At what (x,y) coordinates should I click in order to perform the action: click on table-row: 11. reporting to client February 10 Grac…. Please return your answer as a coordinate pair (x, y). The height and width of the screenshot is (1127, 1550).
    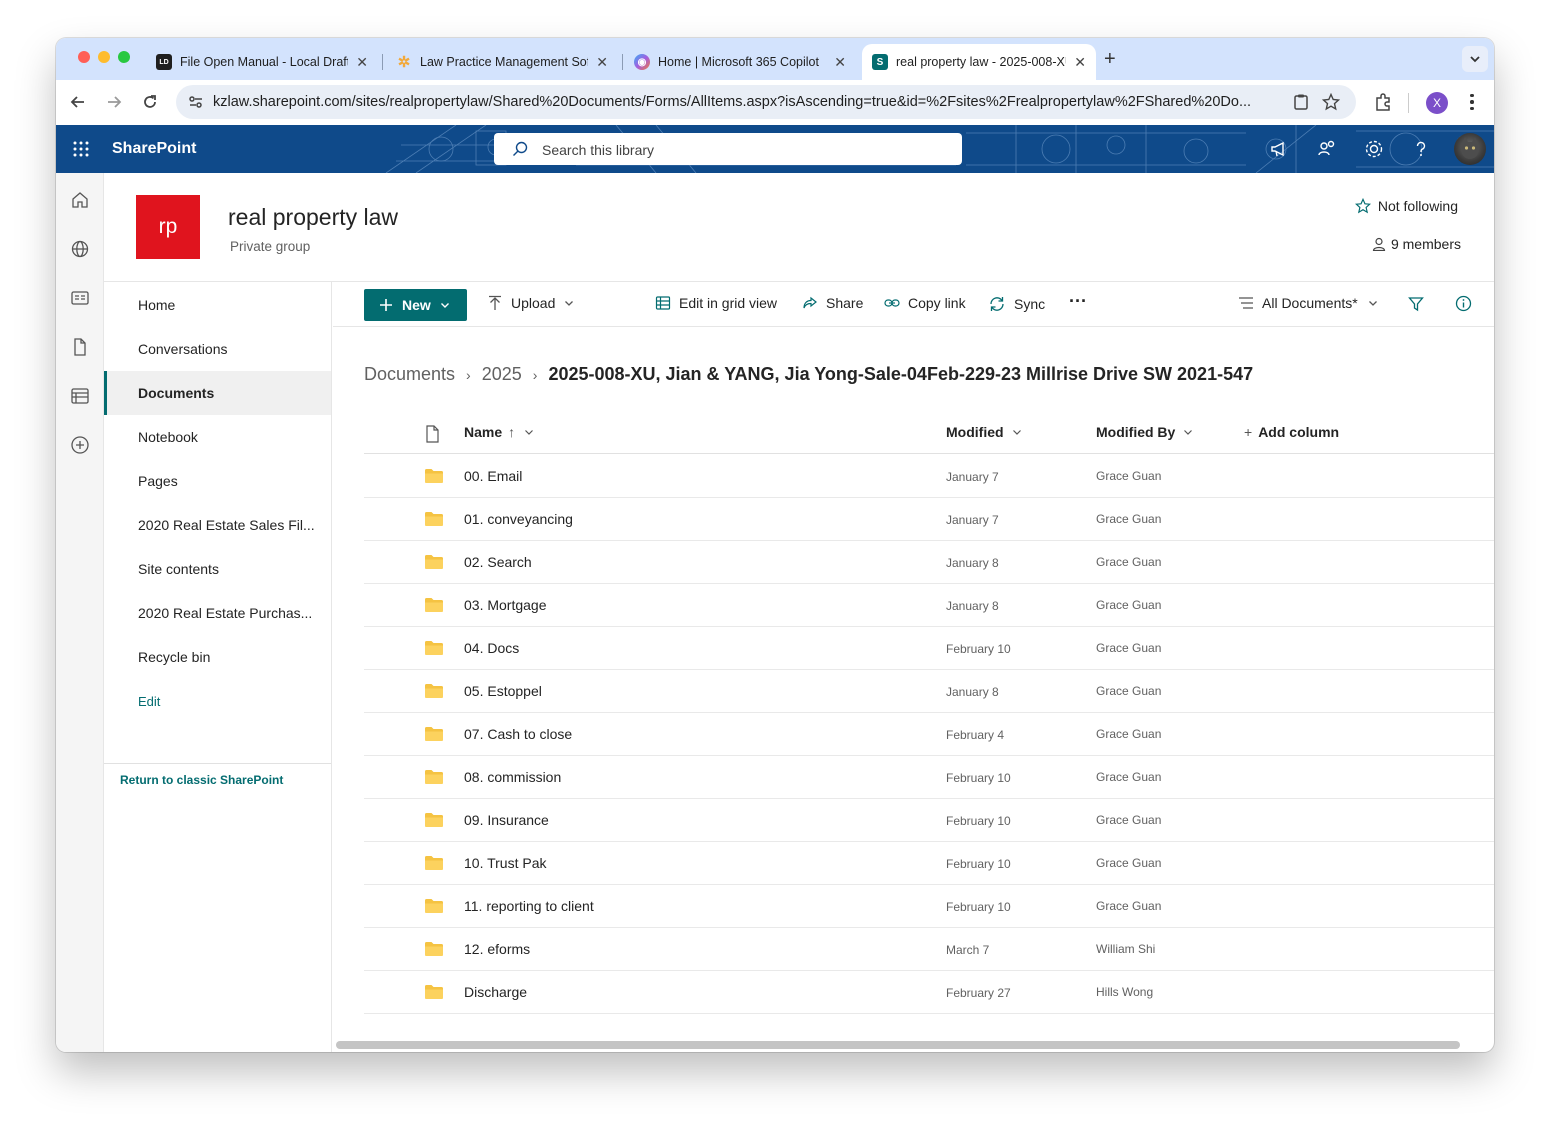
    Looking at the image, I should click on (929, 906).